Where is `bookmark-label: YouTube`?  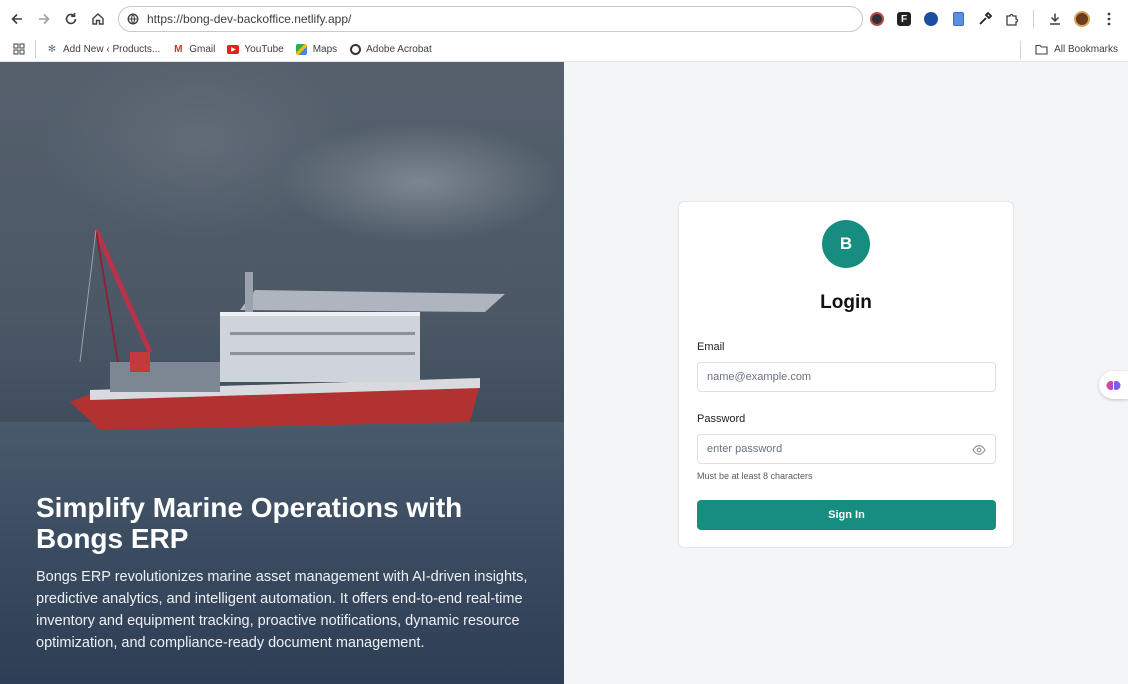
bookmark-label: YouTube is located at coordinates (264, 49).